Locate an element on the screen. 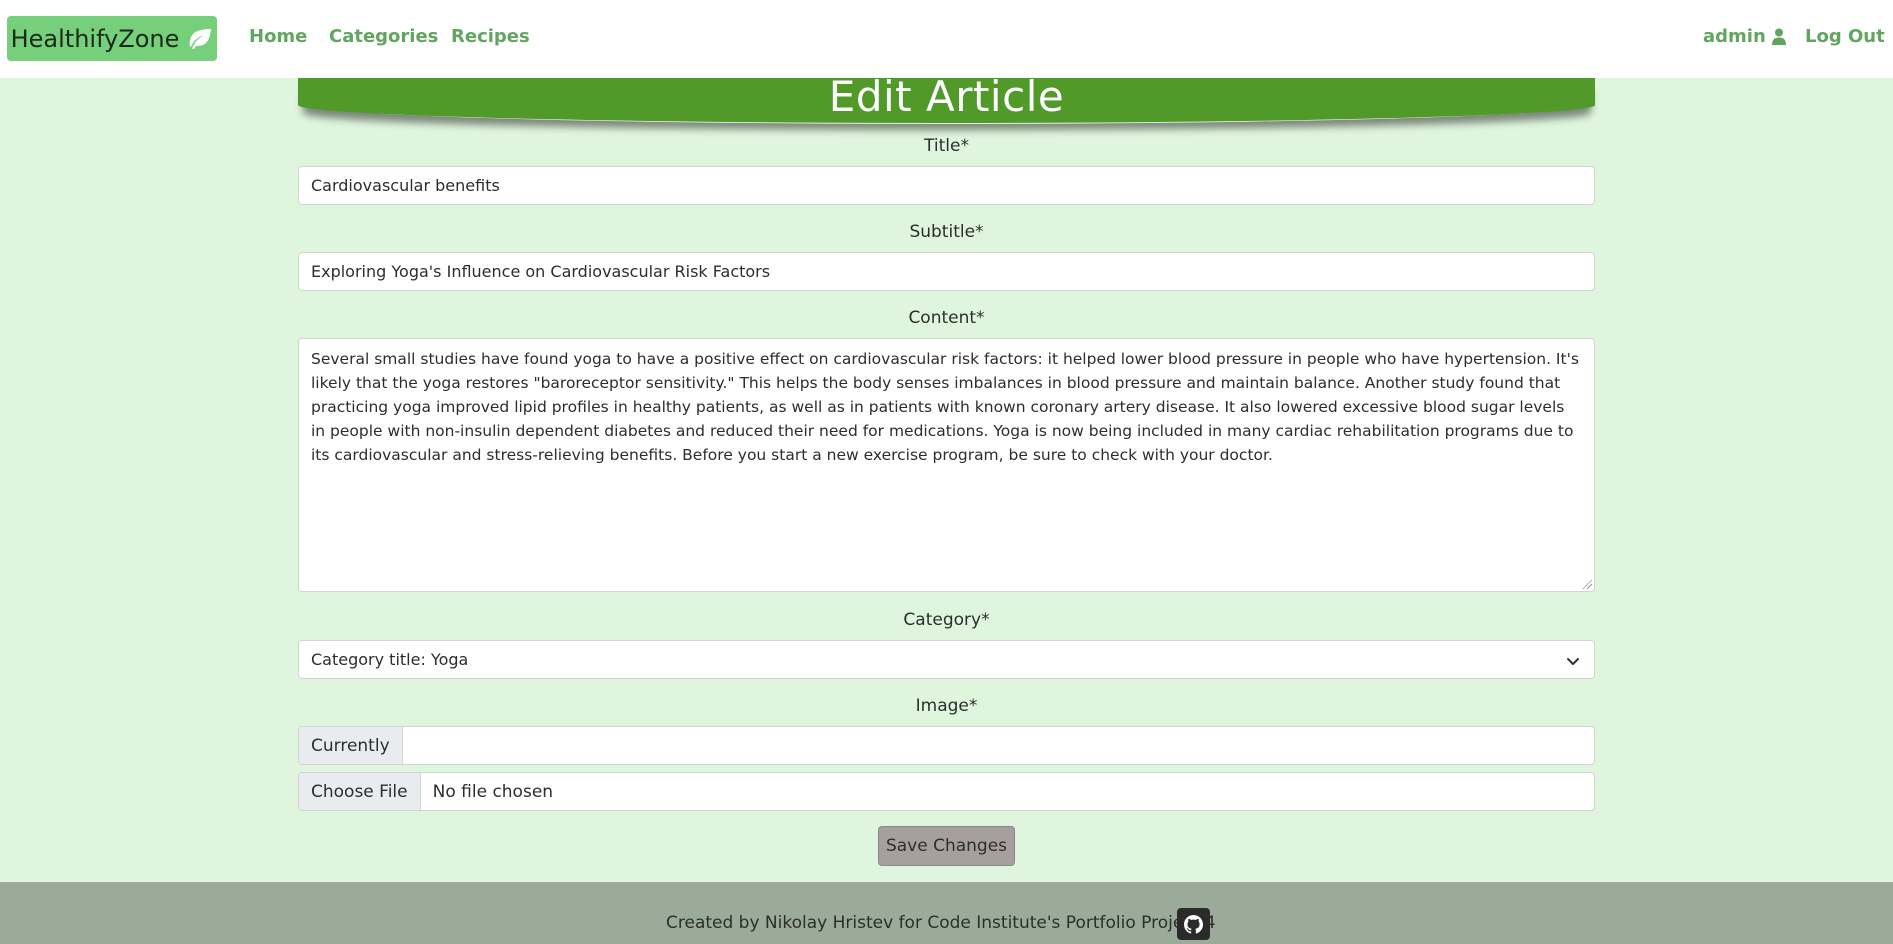 This screenshot has height=944, width=1893. title-input: Cardiovascular benefits is located at coordinates (946, 185).